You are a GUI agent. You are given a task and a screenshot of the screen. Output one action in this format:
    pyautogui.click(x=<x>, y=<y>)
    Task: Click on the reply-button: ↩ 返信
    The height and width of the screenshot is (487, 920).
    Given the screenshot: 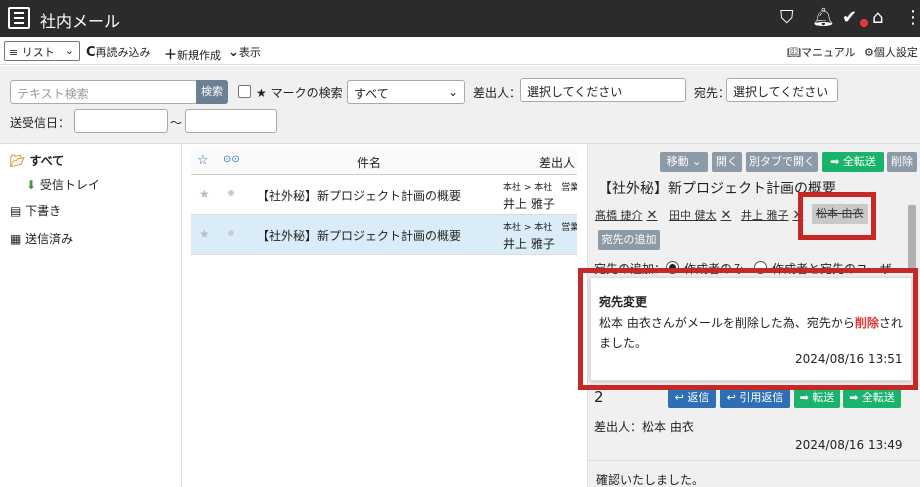 What is the action you would take?
    pyautogui.click(x=692, y=398)
    